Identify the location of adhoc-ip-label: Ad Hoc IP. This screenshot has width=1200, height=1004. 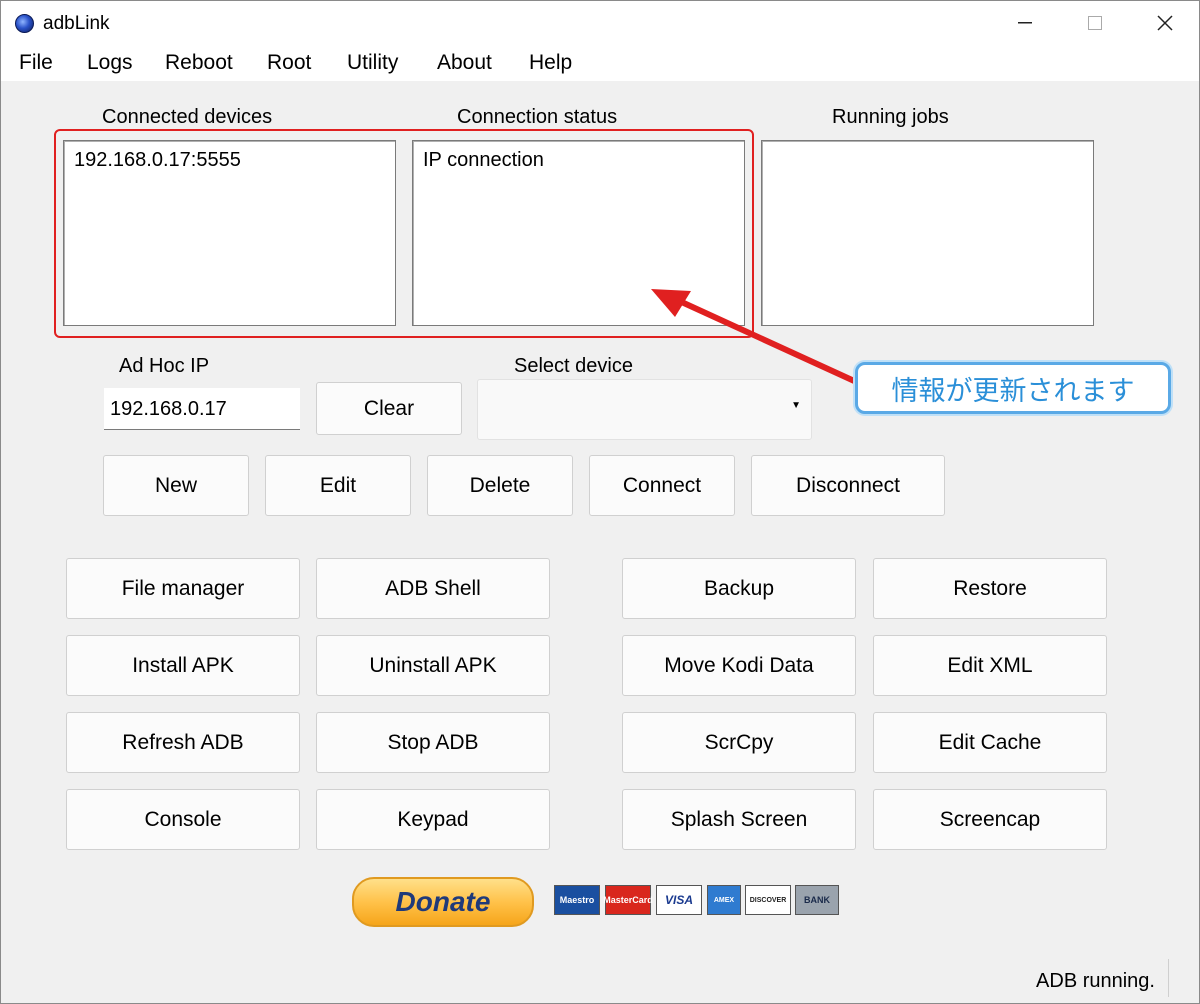
(164, 366).